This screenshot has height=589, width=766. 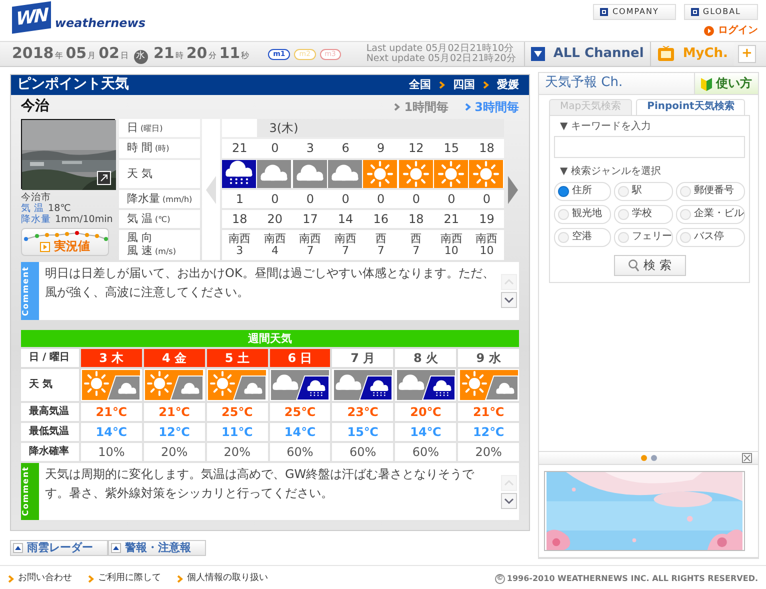 I want to click on row-header: 風 向 風 速 (m/s), so click(x=159, y=245).